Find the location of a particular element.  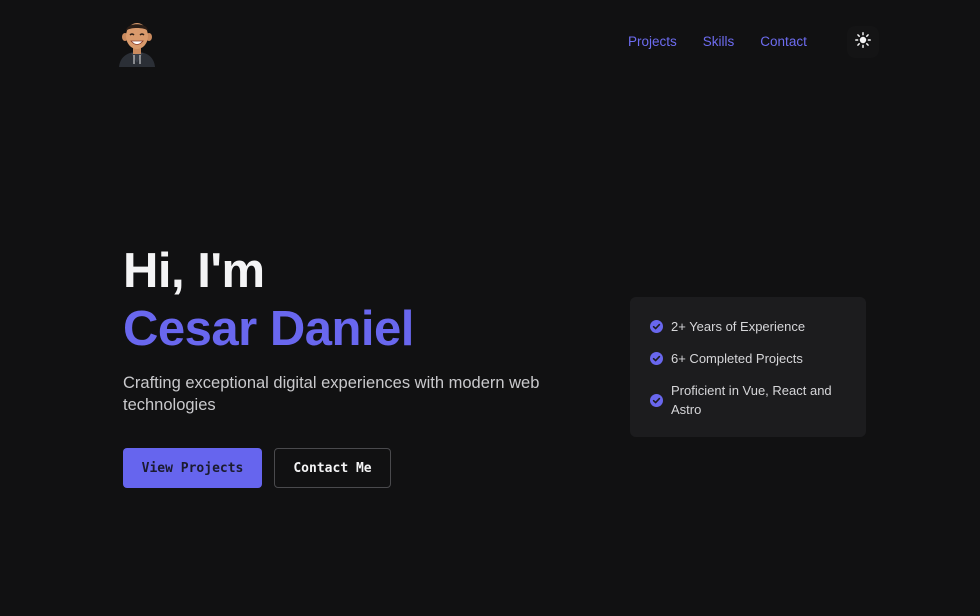

hero-name: Cesar Daniel is located at coordinates (268, 329).